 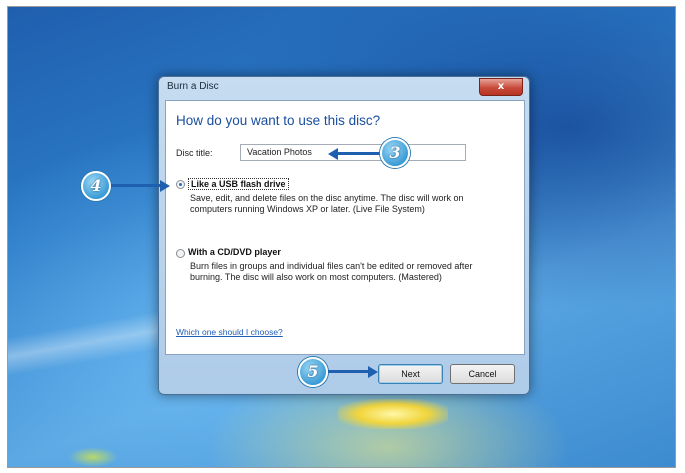 I want to click on close-button: x, so click(x=501, y=87).